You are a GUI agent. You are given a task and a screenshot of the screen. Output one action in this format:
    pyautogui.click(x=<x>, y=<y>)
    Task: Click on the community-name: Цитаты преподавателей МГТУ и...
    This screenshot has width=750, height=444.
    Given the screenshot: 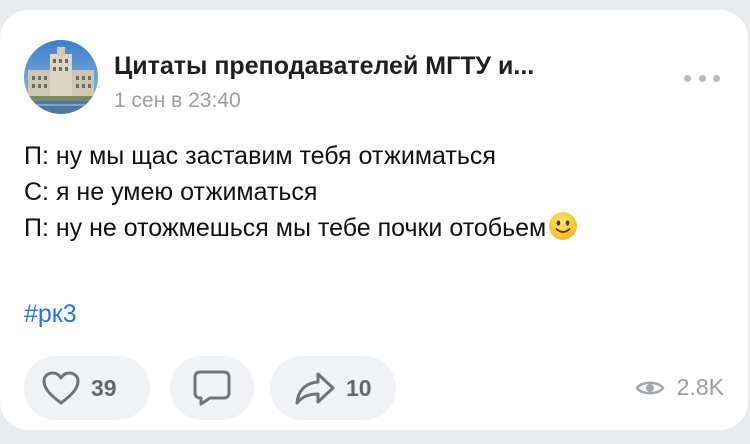 What is the action you would take?
    pyautogui.click(x=324, y=66)
    